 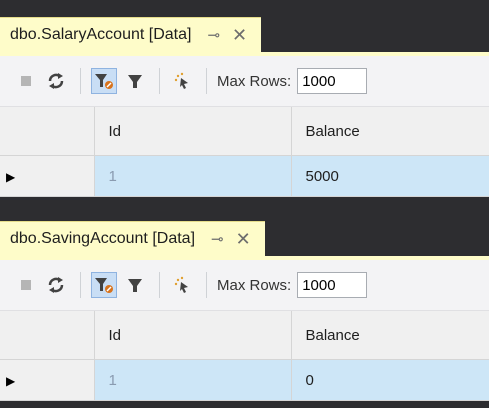 I want to click on document-tab-strip: dbo.SalaryAccount [Data] ⊸ ✕, so click(x=244, y=28).